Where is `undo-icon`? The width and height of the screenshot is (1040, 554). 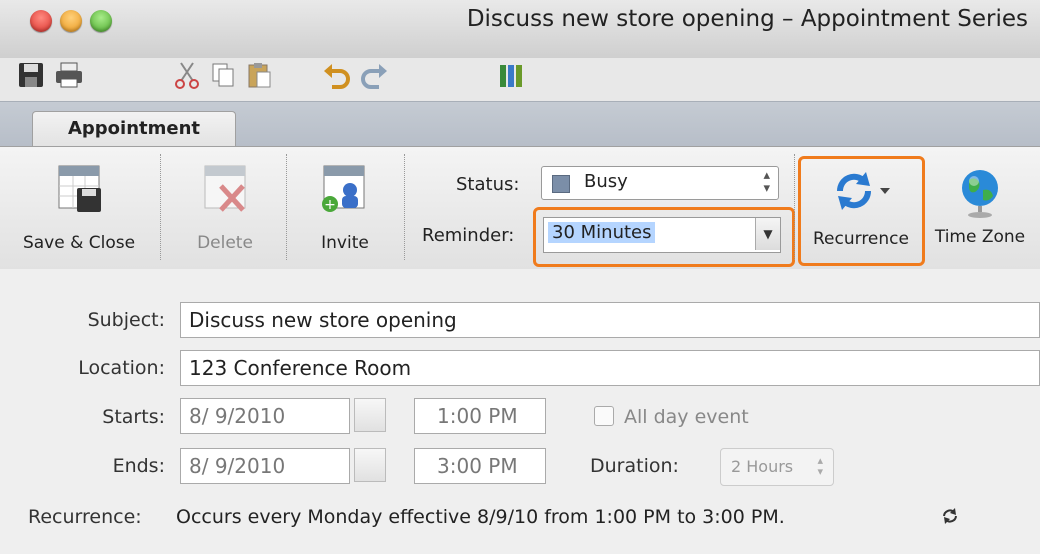 undo-icon is located at coordinates (337, 75).